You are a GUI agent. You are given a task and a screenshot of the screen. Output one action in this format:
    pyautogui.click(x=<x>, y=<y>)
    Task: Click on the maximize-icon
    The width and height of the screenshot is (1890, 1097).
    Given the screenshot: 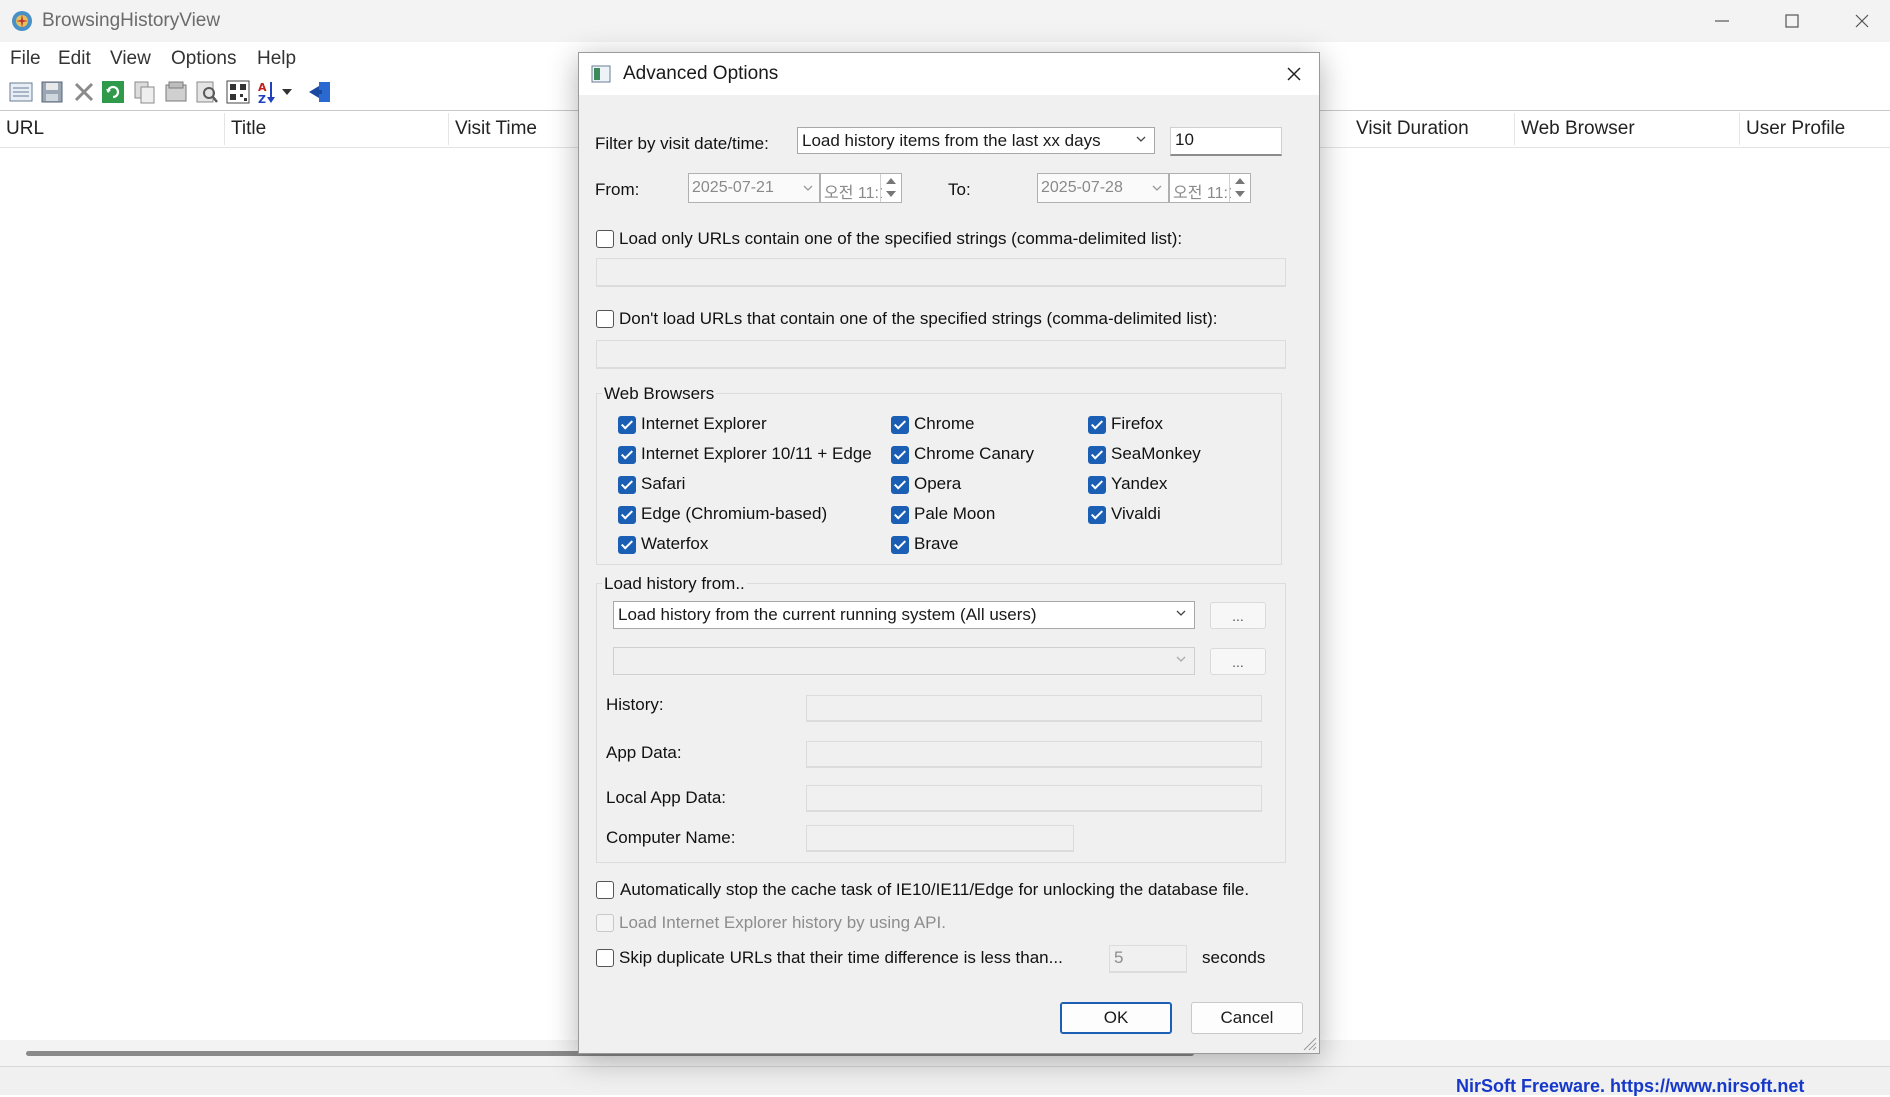 What is the action you would take?
    pyautogui.click(x=1792, y=21)
    